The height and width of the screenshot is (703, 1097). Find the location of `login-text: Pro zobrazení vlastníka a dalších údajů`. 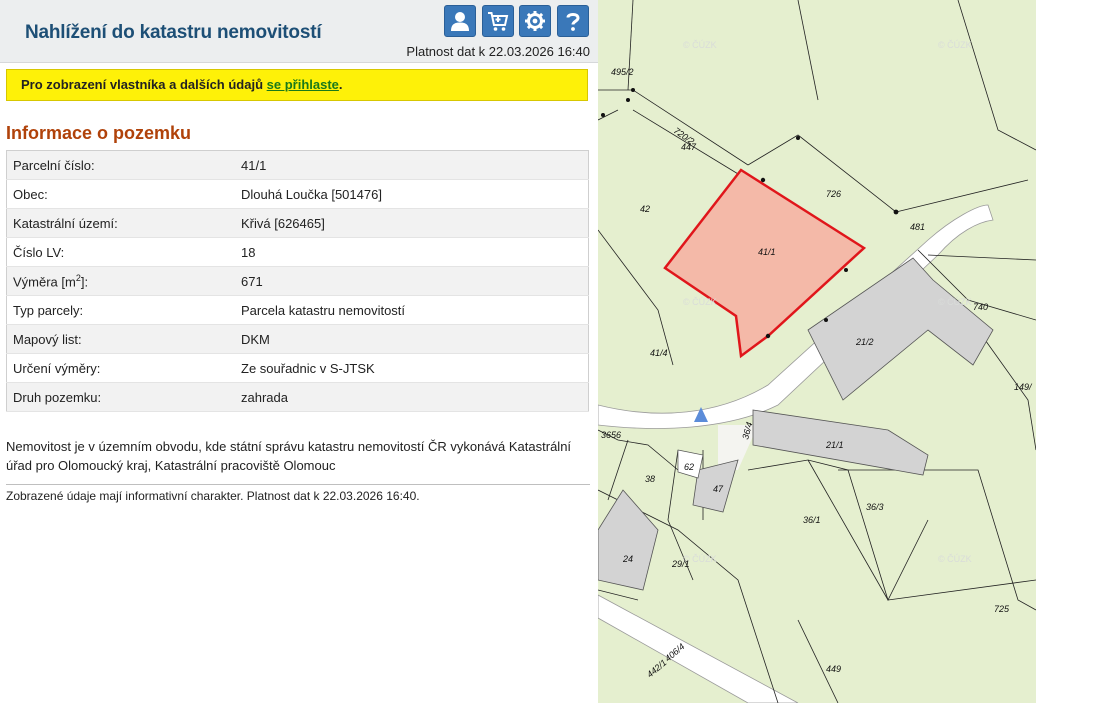

login-text: Pro zobrazení vlastníka a dalších údajů is located at coordinates (144, 84).